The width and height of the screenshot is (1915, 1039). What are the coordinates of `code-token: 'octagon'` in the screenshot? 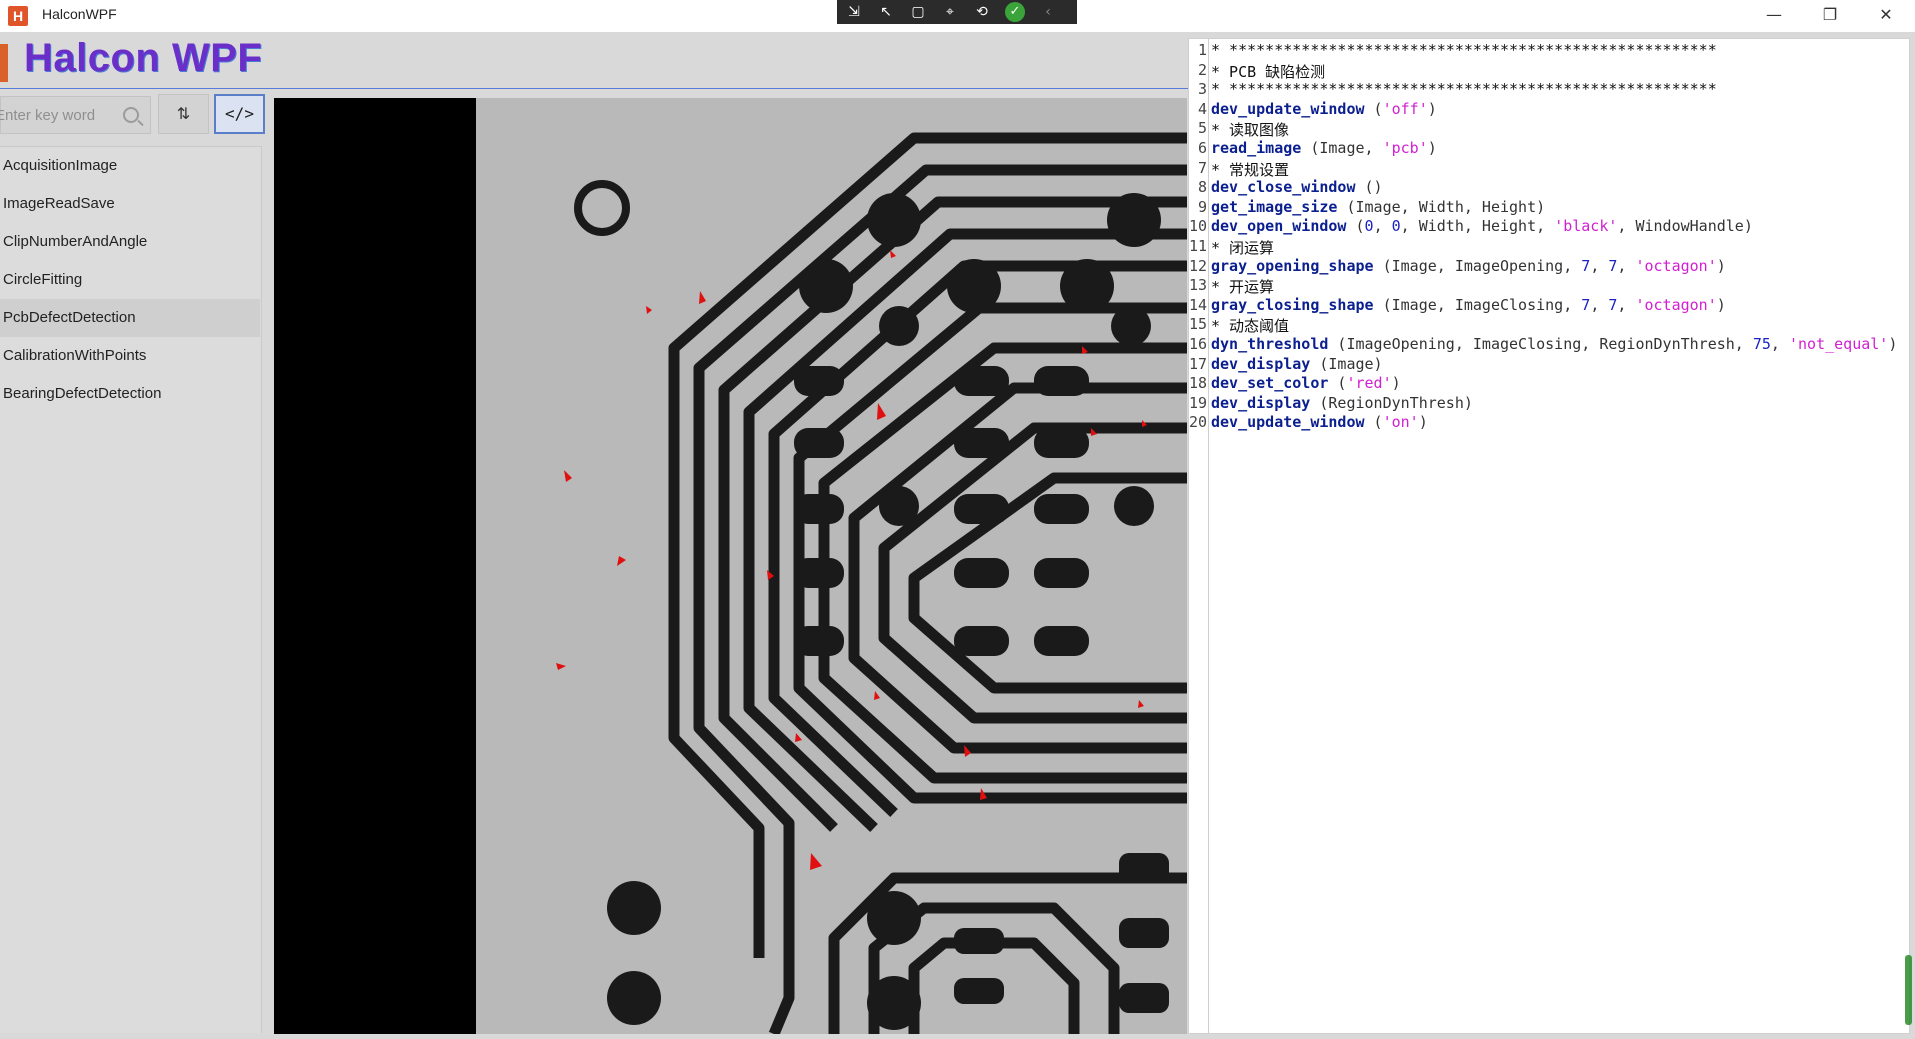 It's located at (1676, 265).